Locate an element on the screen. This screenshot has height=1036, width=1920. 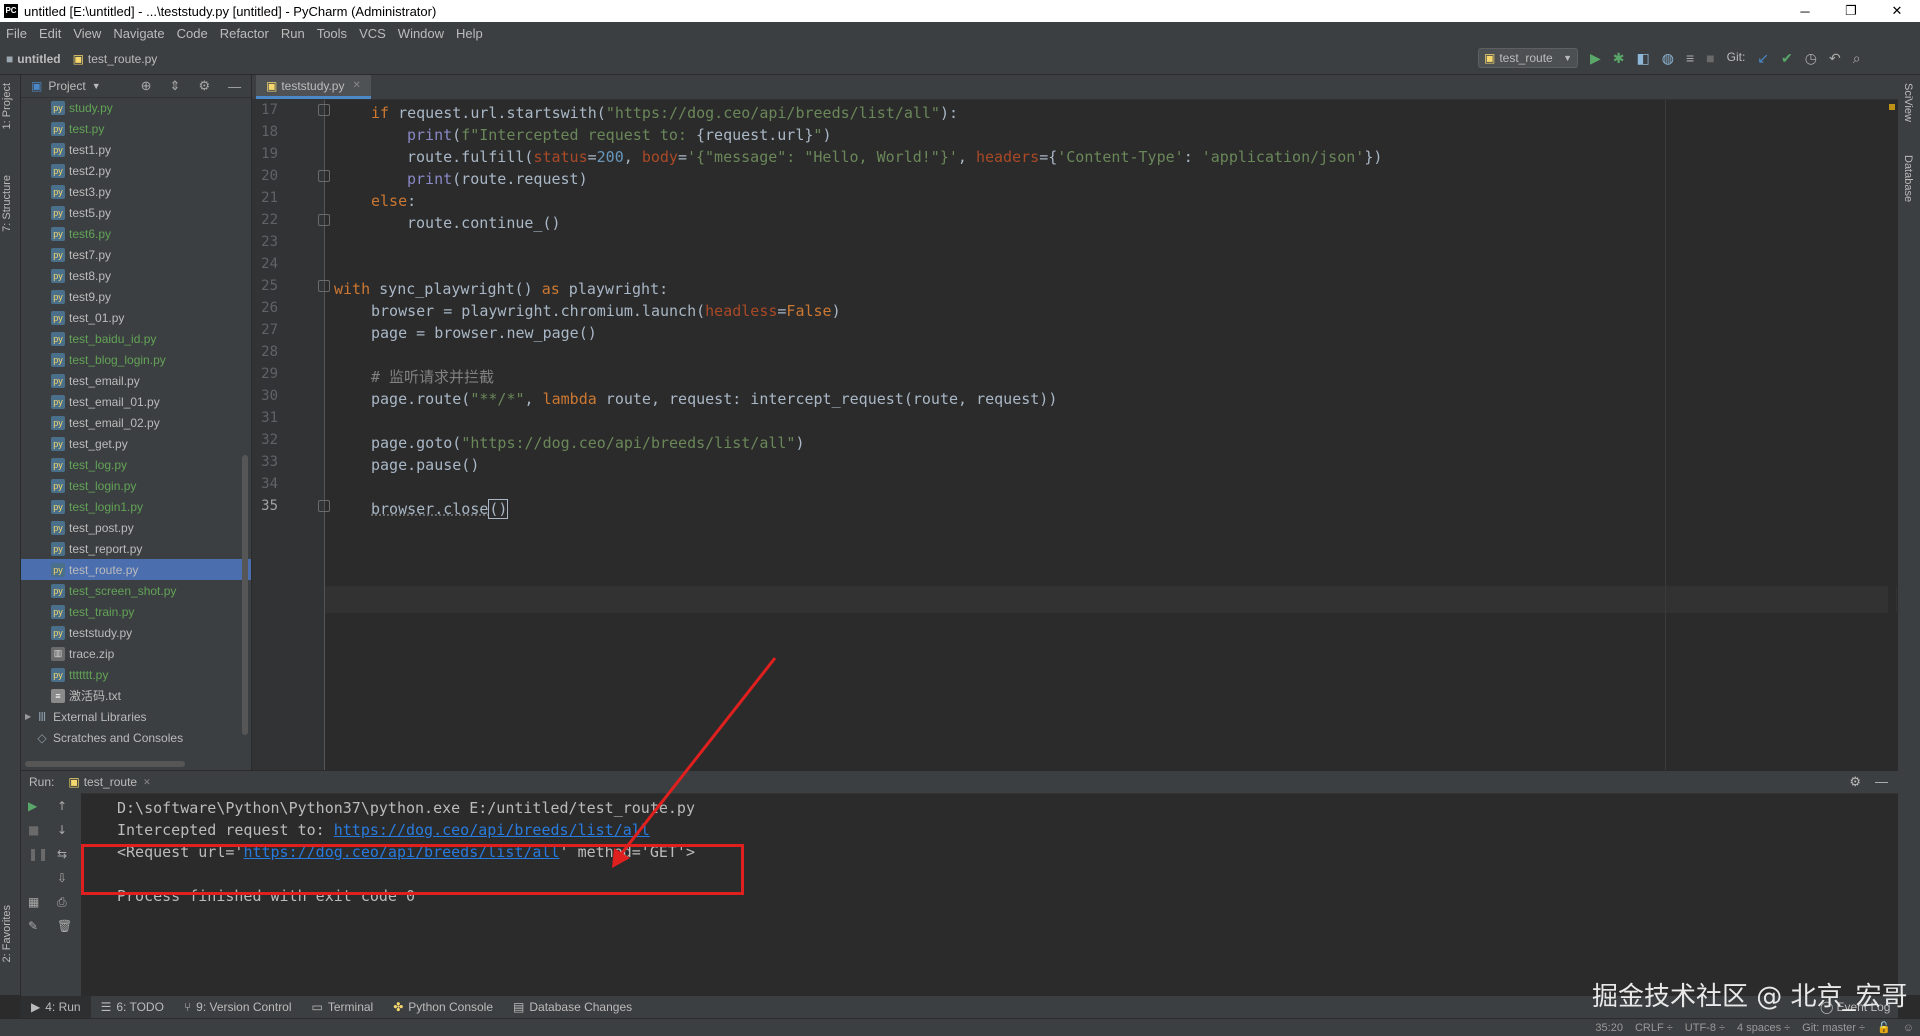
menu-navigate: Navigate is located at coordinates (138, 33).